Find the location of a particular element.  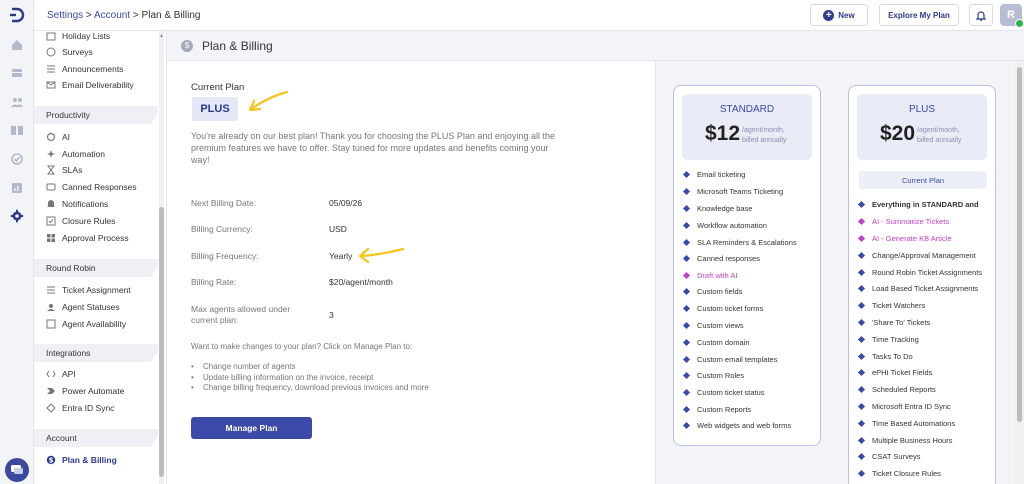

plan-feature-label: Custom Reports is located at coordinates (724, 409).